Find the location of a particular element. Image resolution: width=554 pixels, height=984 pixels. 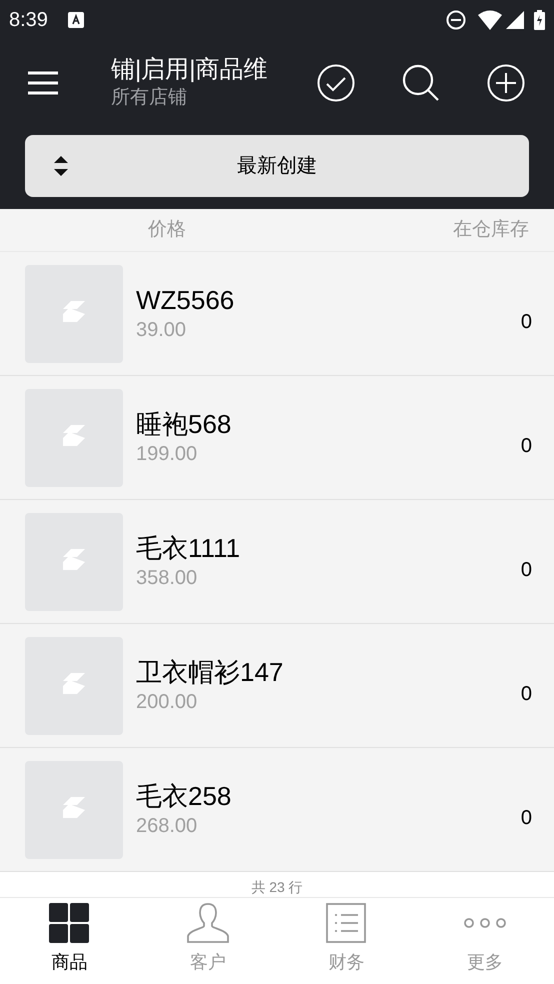

product-row: 睡袍568 199.00 0 is located at coordinates (277, 438).